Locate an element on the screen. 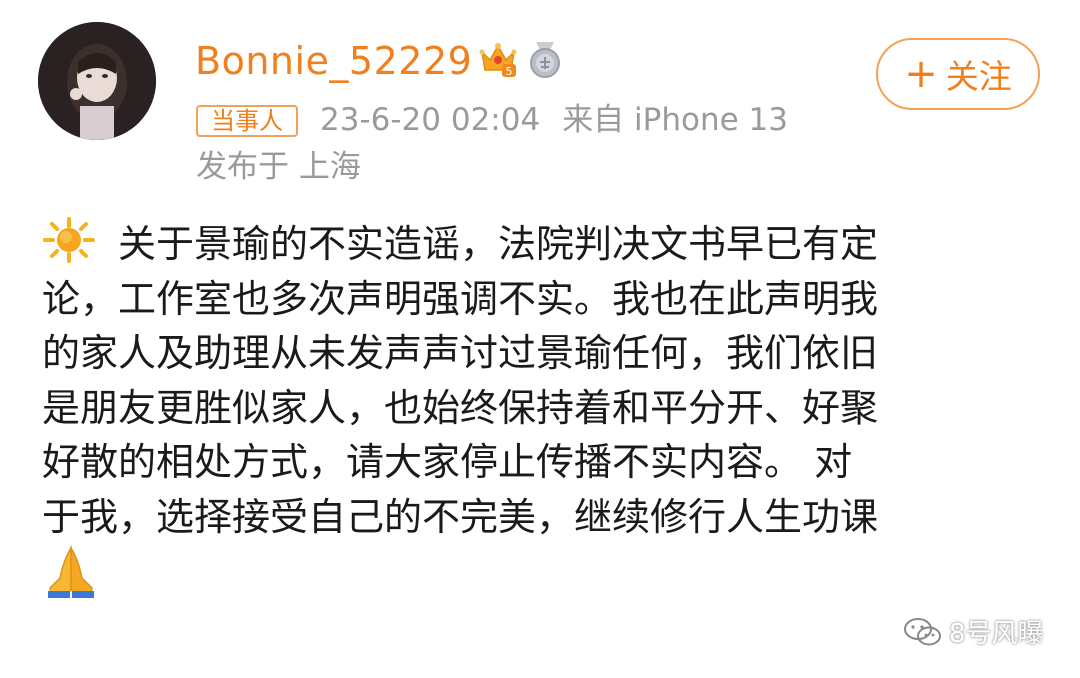 The image size is (1080, 678). post-line: 是朋友更胜似家人，也始终保持着和平分开、好聚 is located at coordinates (542, 408).